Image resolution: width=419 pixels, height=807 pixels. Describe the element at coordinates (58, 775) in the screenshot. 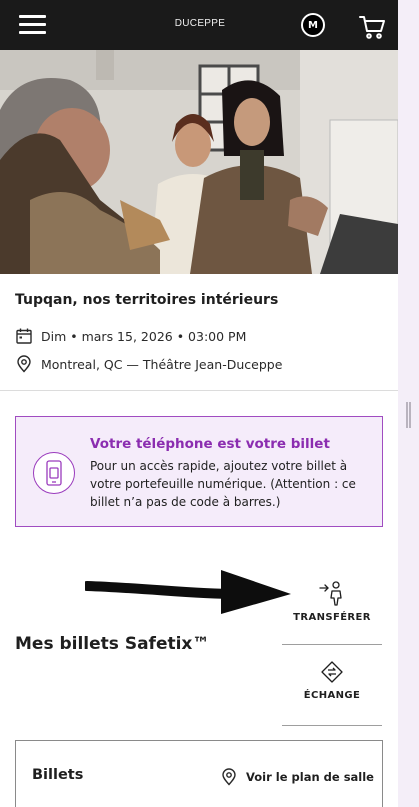

I see `tickets-title: Billets` at that location.